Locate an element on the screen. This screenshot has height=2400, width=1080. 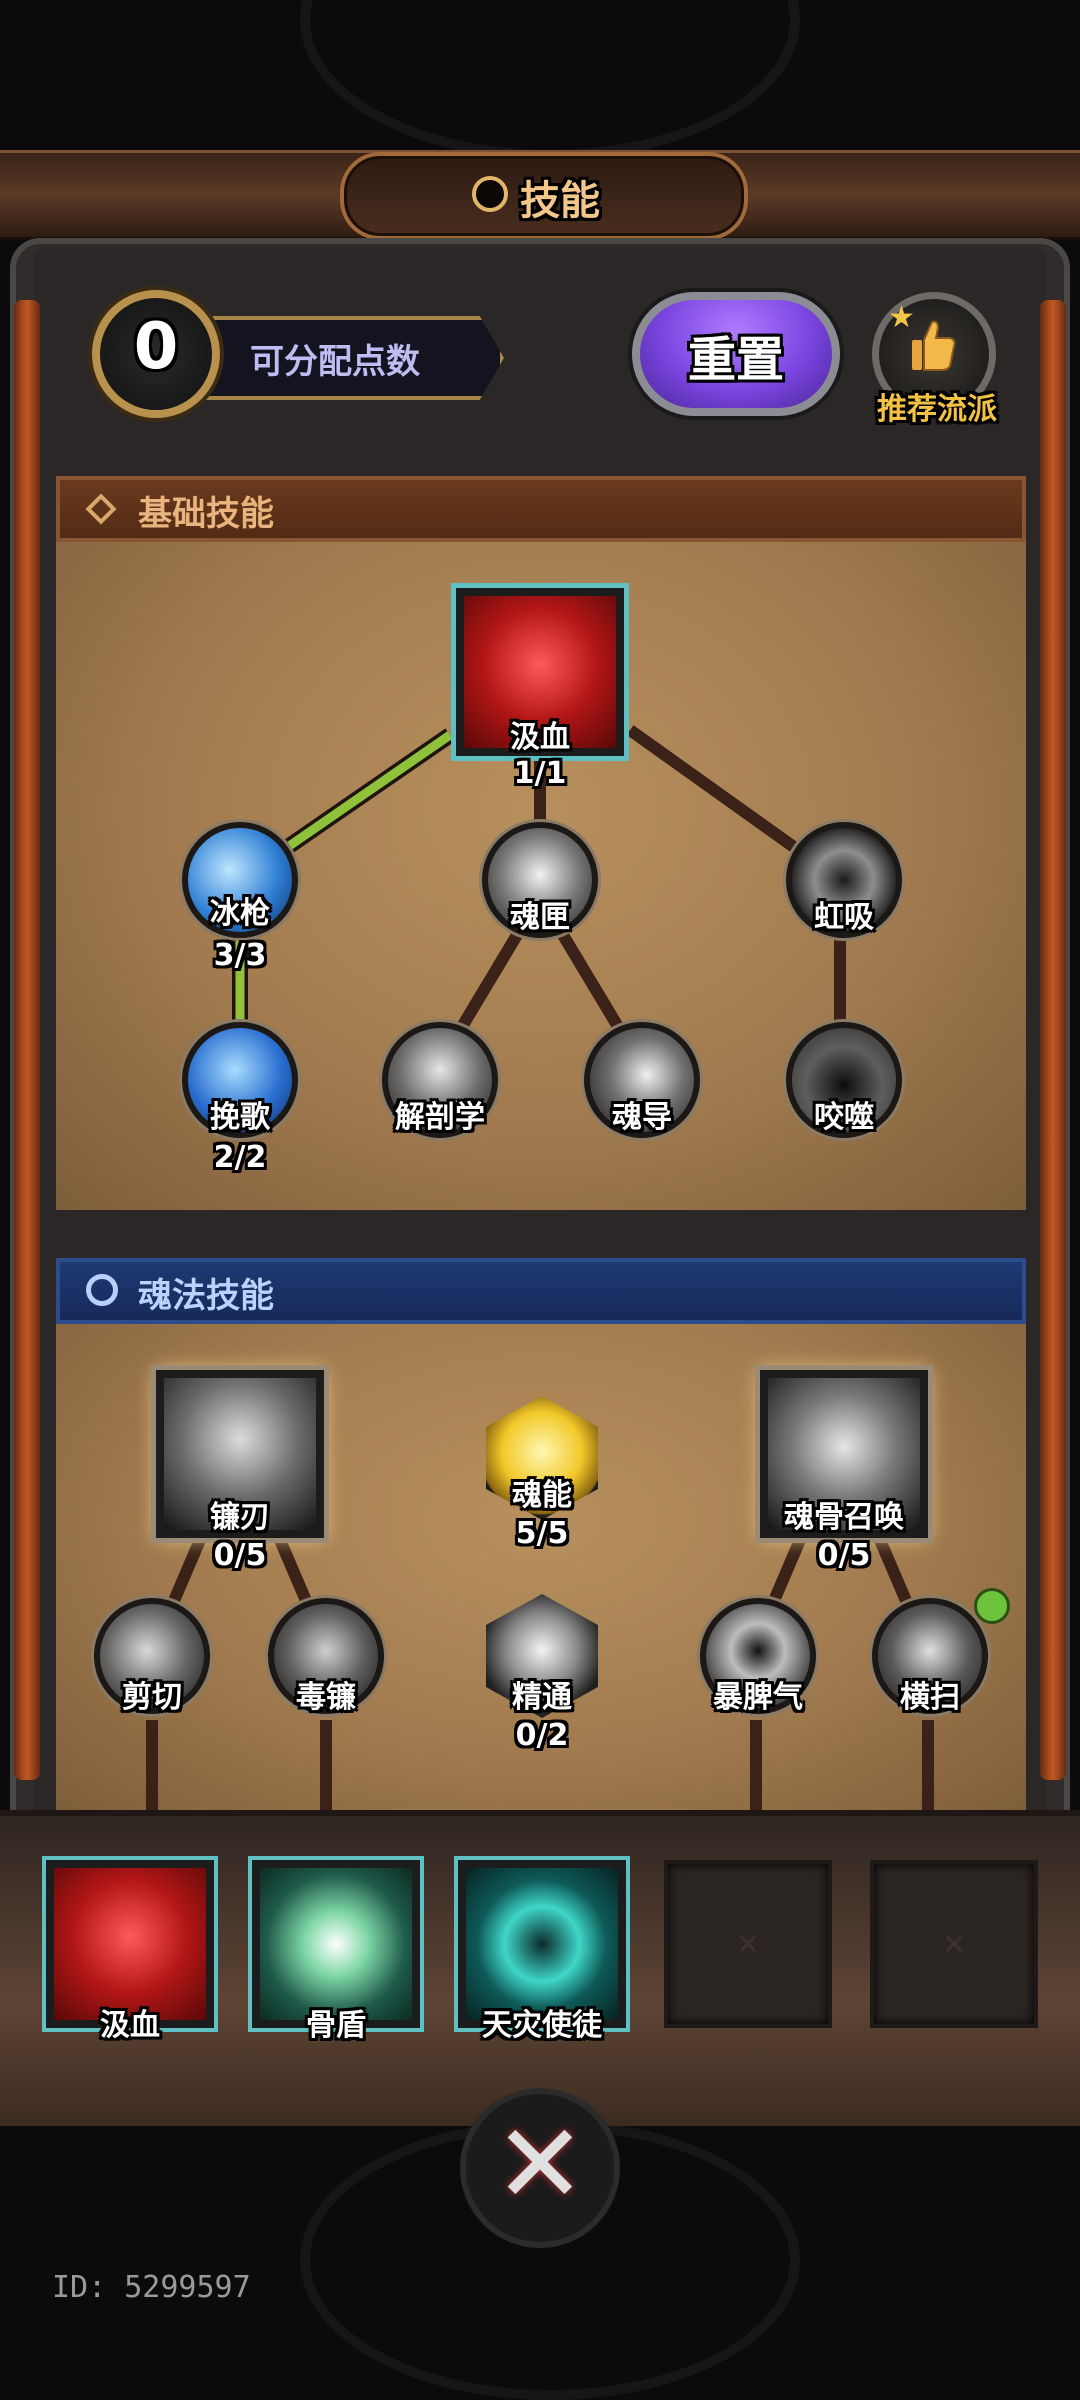
skill-name-shear: 剪切 is located at coordinates (152, 1697).